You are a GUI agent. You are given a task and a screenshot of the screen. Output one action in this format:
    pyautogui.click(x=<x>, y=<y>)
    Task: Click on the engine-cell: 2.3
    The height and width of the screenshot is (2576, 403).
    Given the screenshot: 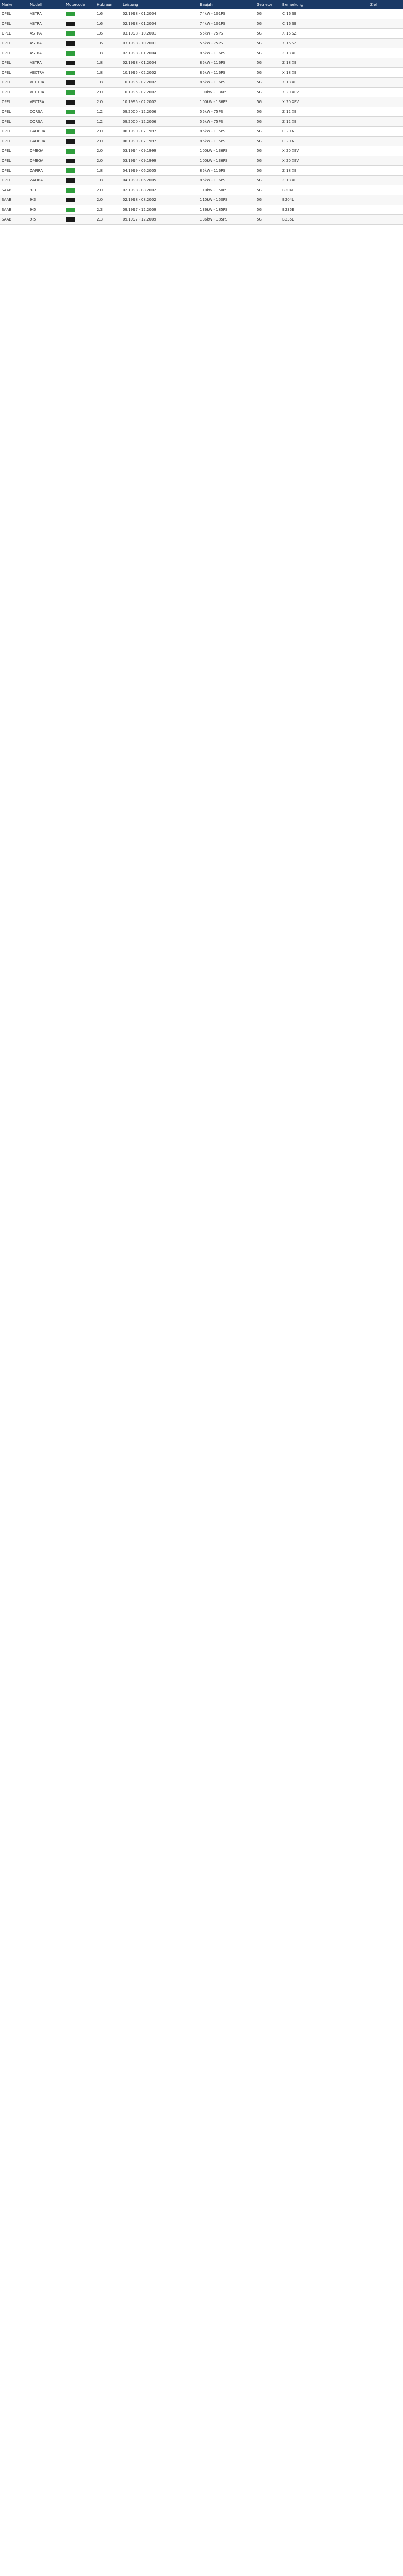 What is the action you would take?
    pyautogui.click(x=108, y=210)
    